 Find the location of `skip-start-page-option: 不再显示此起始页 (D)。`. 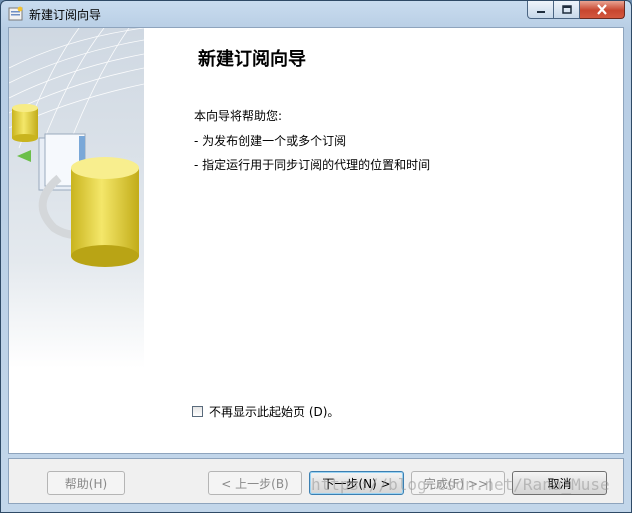

skip-start-page-option: 不再显示此起始页 (D)。 is located at coordinates (265, 411).